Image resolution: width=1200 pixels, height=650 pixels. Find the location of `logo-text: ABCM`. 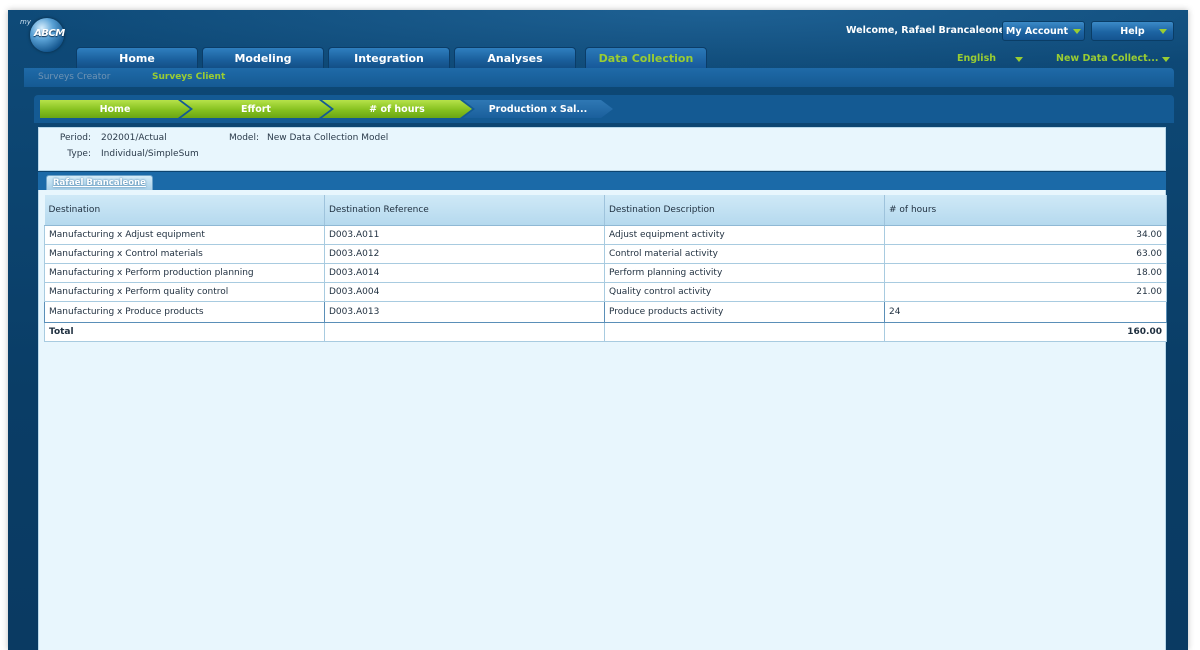

logo-text: ABCM is located at coordinates (49, 33).